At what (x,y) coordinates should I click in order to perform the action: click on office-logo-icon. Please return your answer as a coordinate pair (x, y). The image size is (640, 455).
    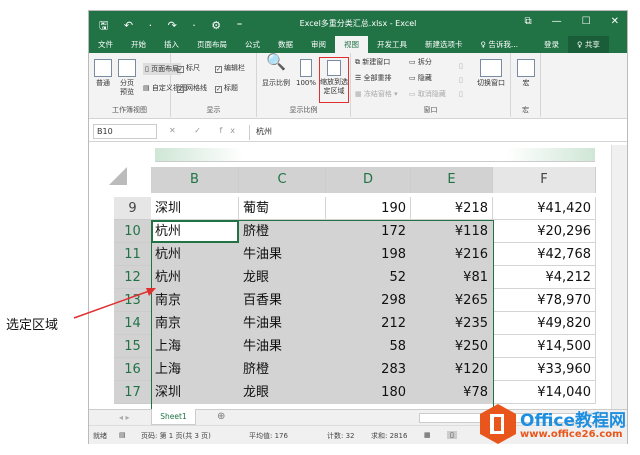
    Looking at the image, I should click on (498, 424).